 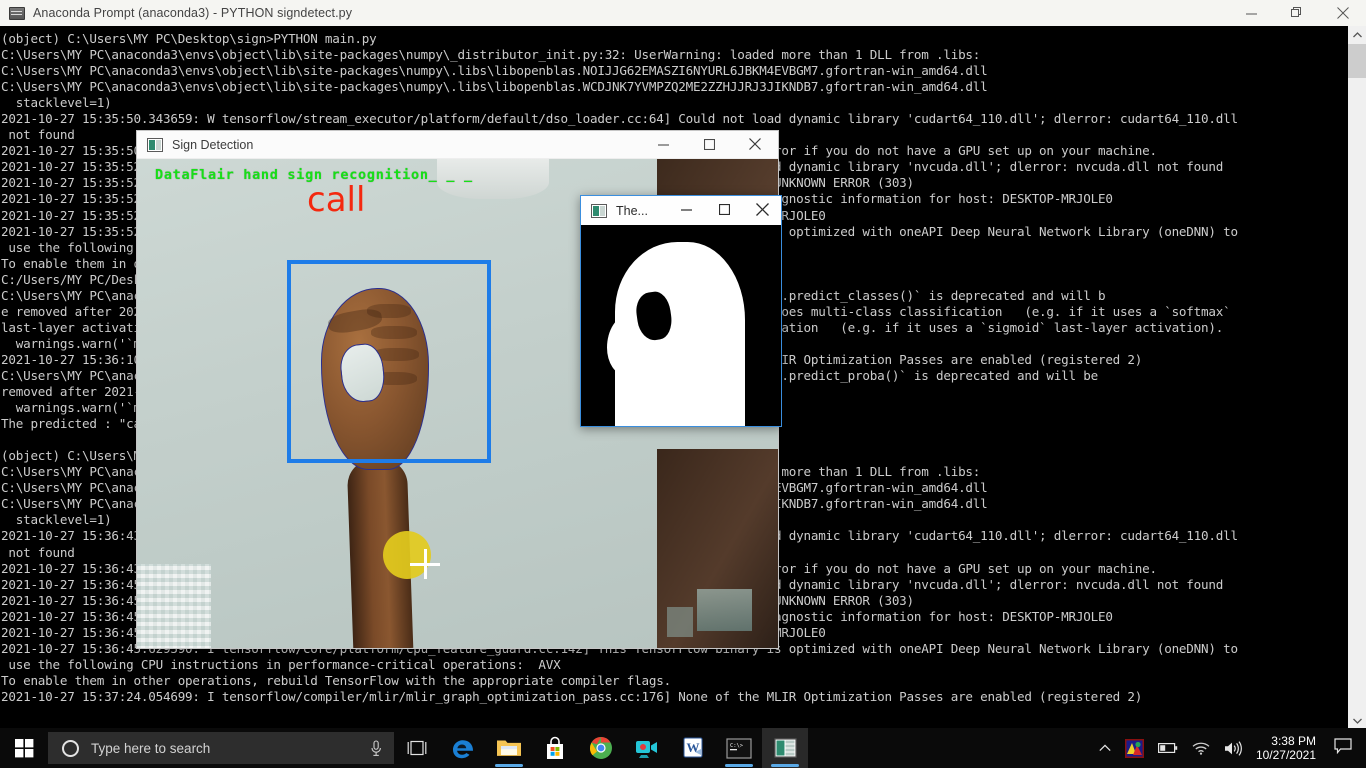 I want to click on taskbar-clock: 3:38 PM 10/27/2021, so click(x=1289, y=748).